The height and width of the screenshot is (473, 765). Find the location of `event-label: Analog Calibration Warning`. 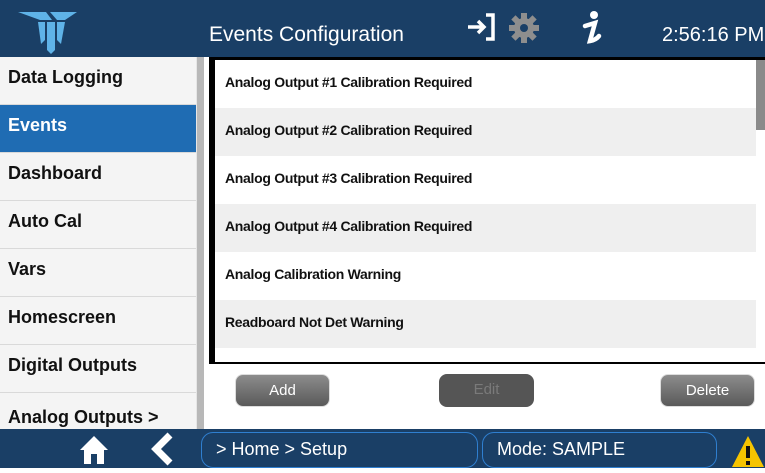

event-label: Analog Calibration Warning is located at coordinates (313, 274).